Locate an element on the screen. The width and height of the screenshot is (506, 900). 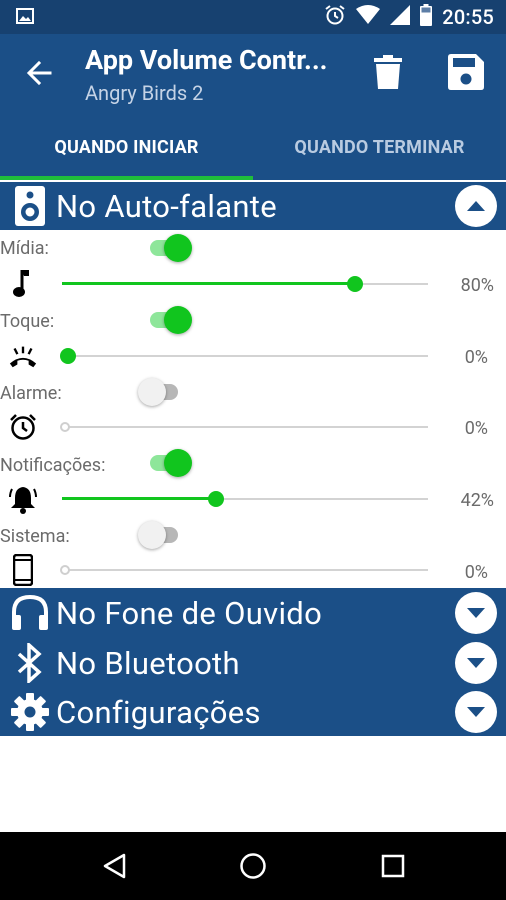
tab-quando-iniciar: QUANDO INICIAR is located at coordinates (126, 147).